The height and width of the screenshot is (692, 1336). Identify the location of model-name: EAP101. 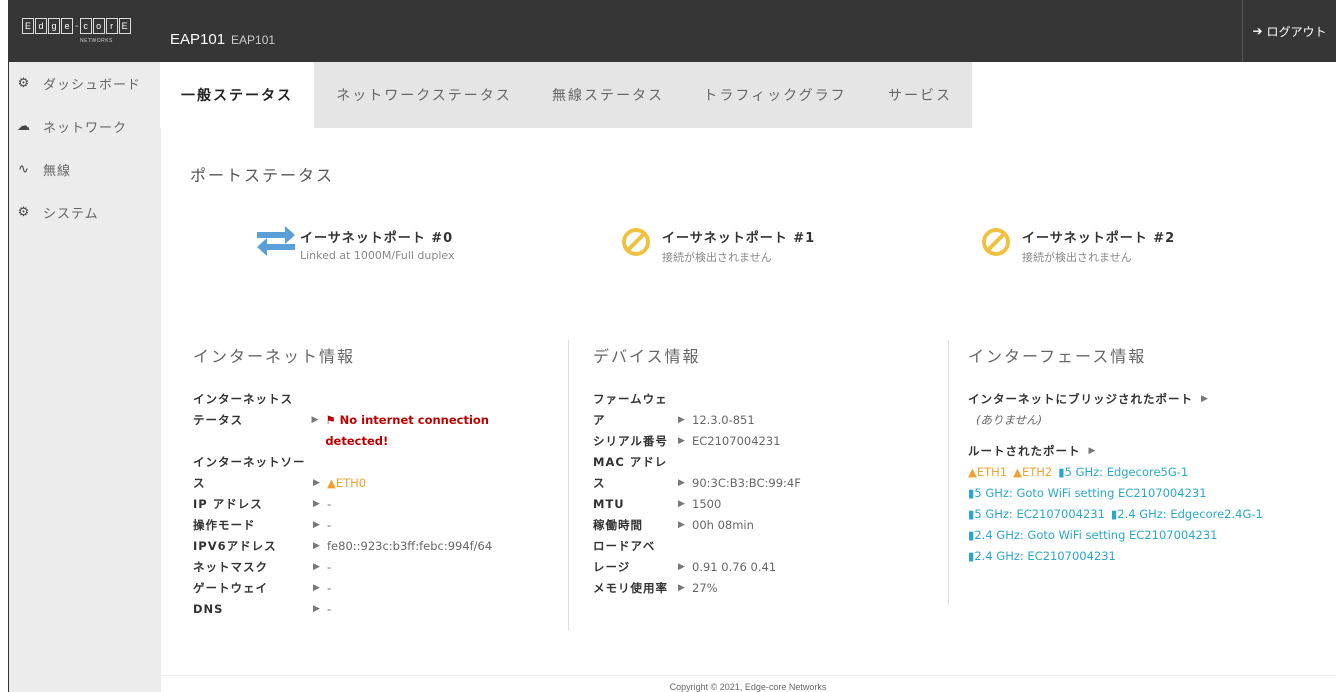
(198, 39).